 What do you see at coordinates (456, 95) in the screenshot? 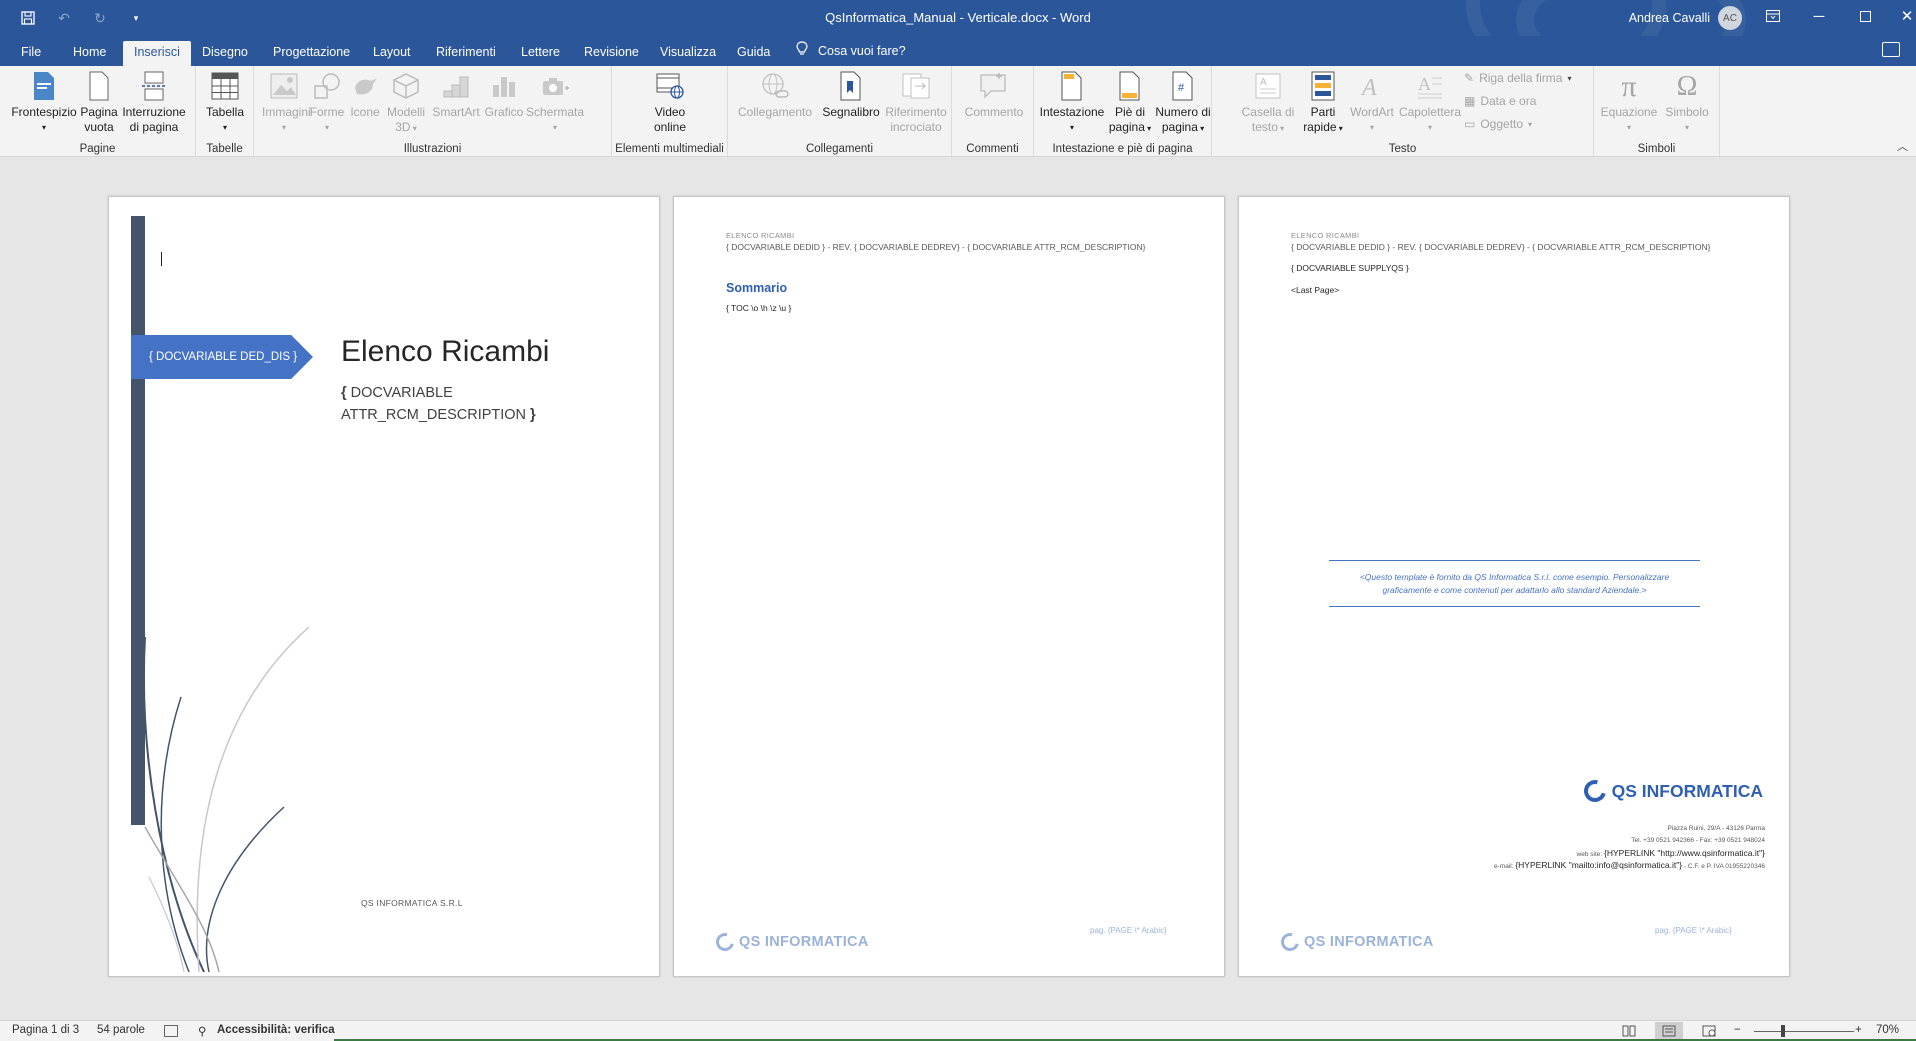
I see `smartart-button: SmartArt` at bounding box center [456, 95].